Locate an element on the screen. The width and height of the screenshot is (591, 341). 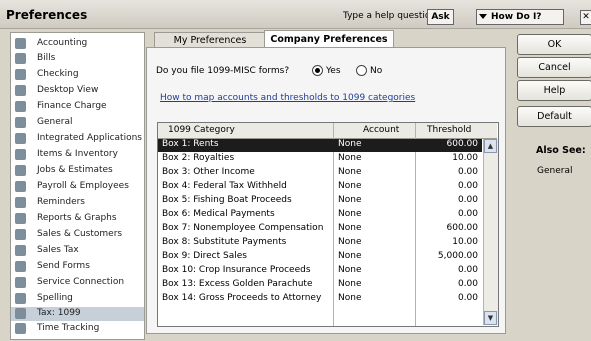
sidebar-item-sales-customers: Sales & Customers is located at coordinates (77, 235).